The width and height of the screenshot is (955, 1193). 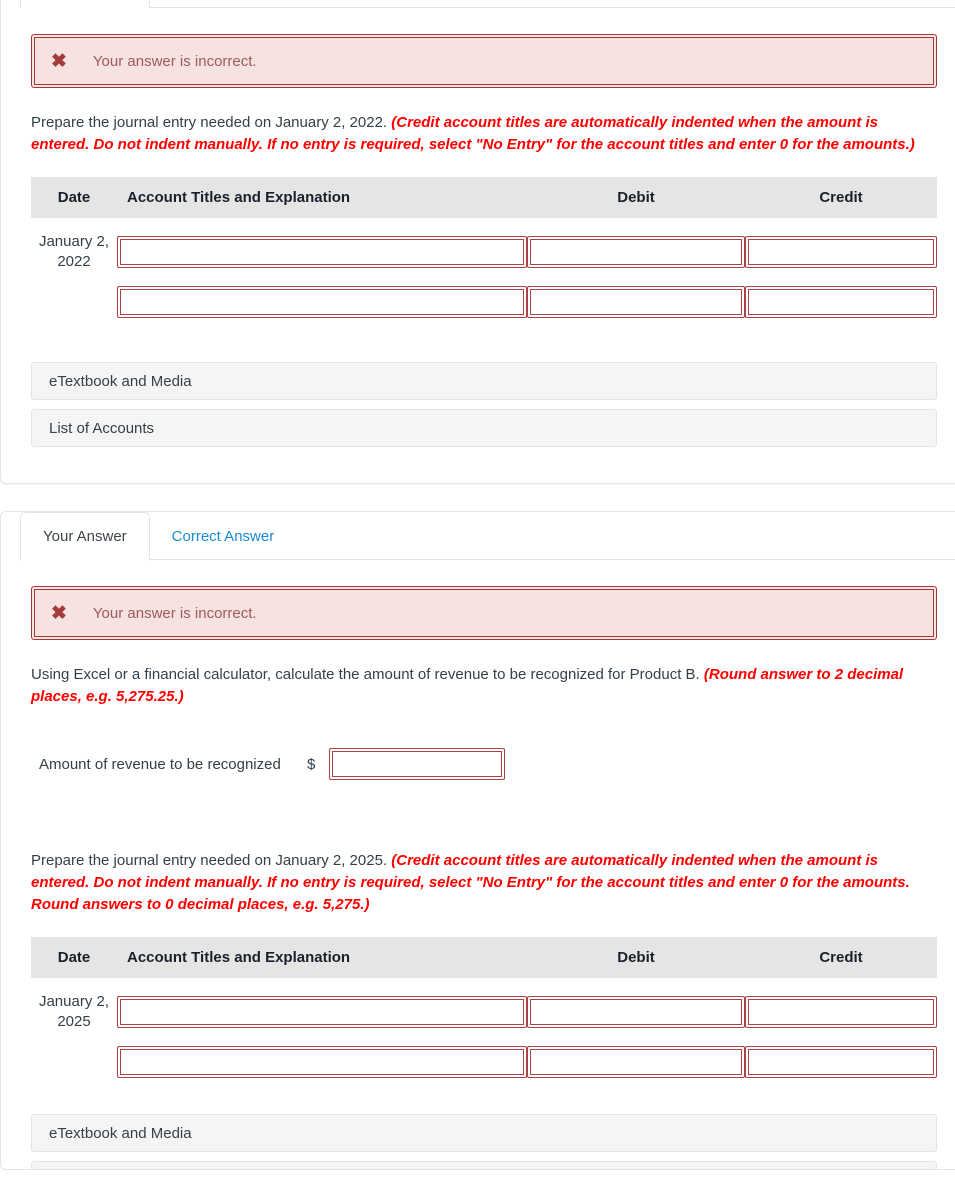 What do you see at coordinates (120, 381) in the screenshot?
I see `etextbook-and-media-label-1: eTextbook and Media` at bounding box center [120, 381].